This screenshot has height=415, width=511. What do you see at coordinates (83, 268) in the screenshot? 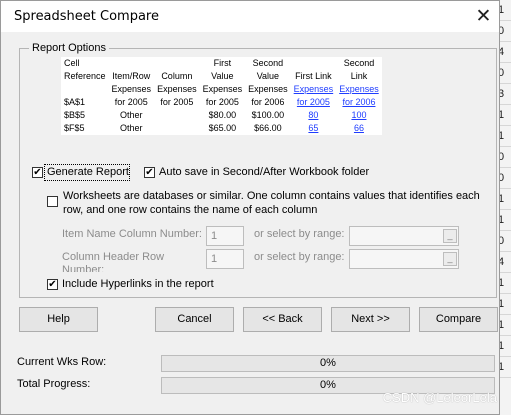
I see `column-header-row-label-line2: Number:` at bounding box center [83, 268].